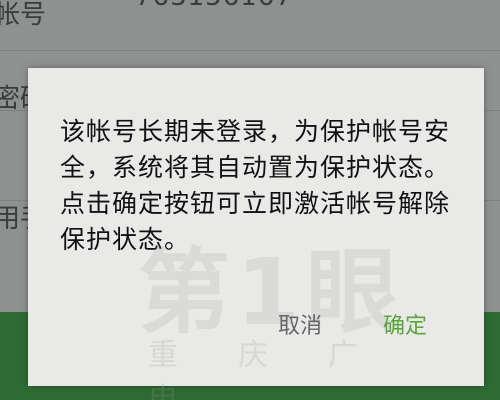 The width and height of the screenshot is (500, 400). What do you see at coordinates (405, 324) in the screenshot?
I see `confirm-button: 确定` at bounding box center [405, 324].